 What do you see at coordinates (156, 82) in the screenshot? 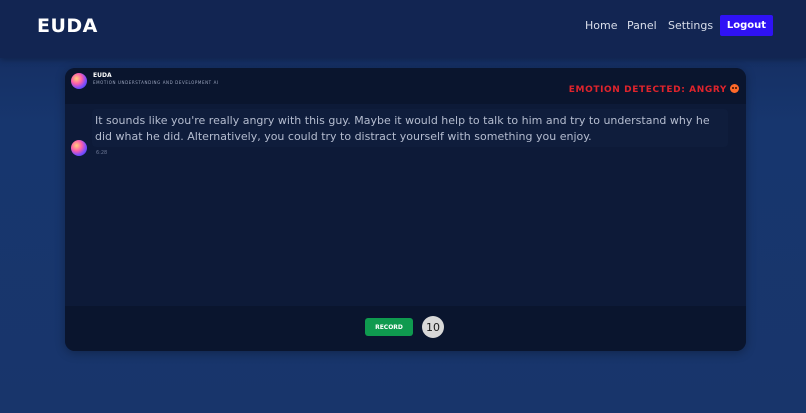
I see `bot-subtitle: EMOTION UNDERSTANDING AND DEVELOPMENT AI` at bounding box center [156, 82].